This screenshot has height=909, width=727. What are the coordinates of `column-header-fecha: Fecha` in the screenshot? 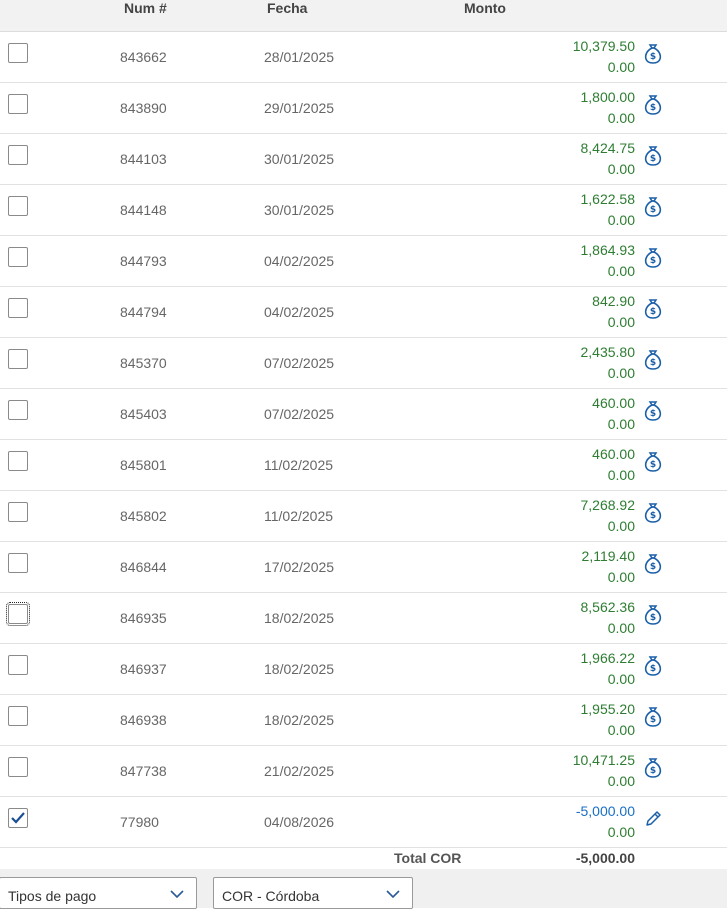 It's located at (287, 8).